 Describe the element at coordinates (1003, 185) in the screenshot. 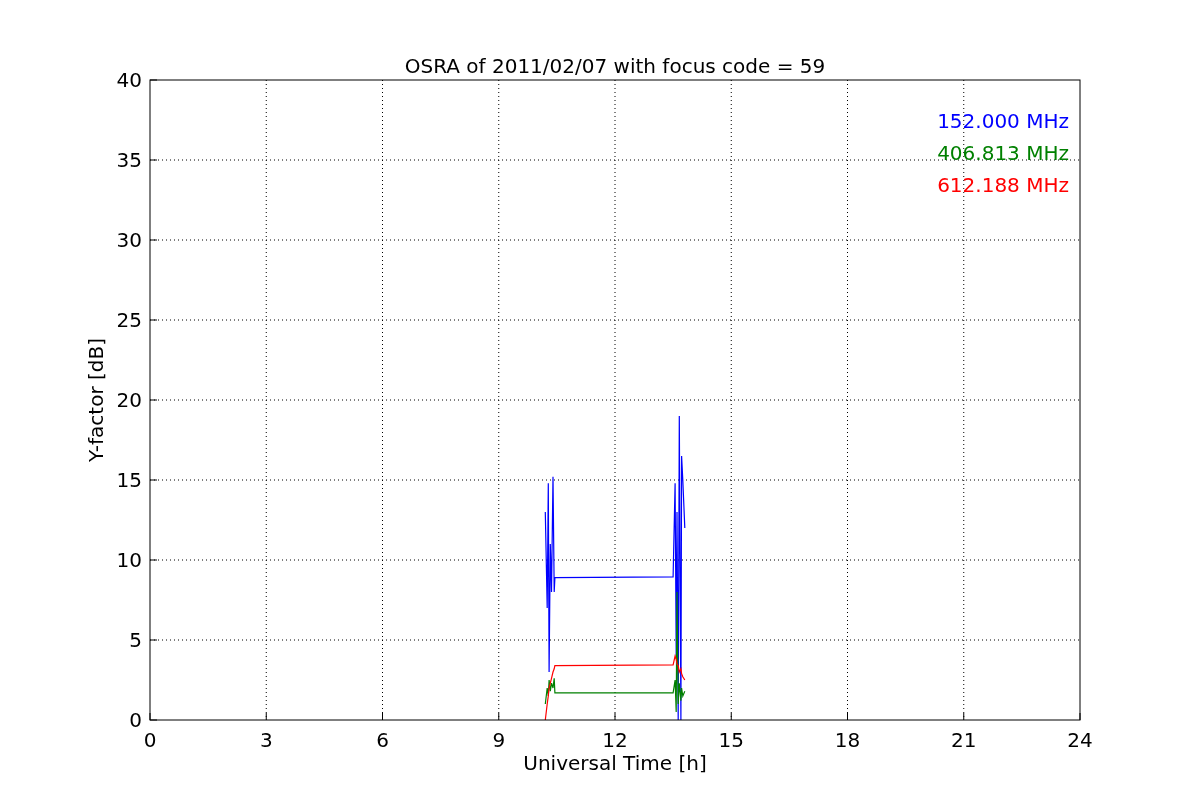

I see `legend-label: 612.188 MHz` at that location.